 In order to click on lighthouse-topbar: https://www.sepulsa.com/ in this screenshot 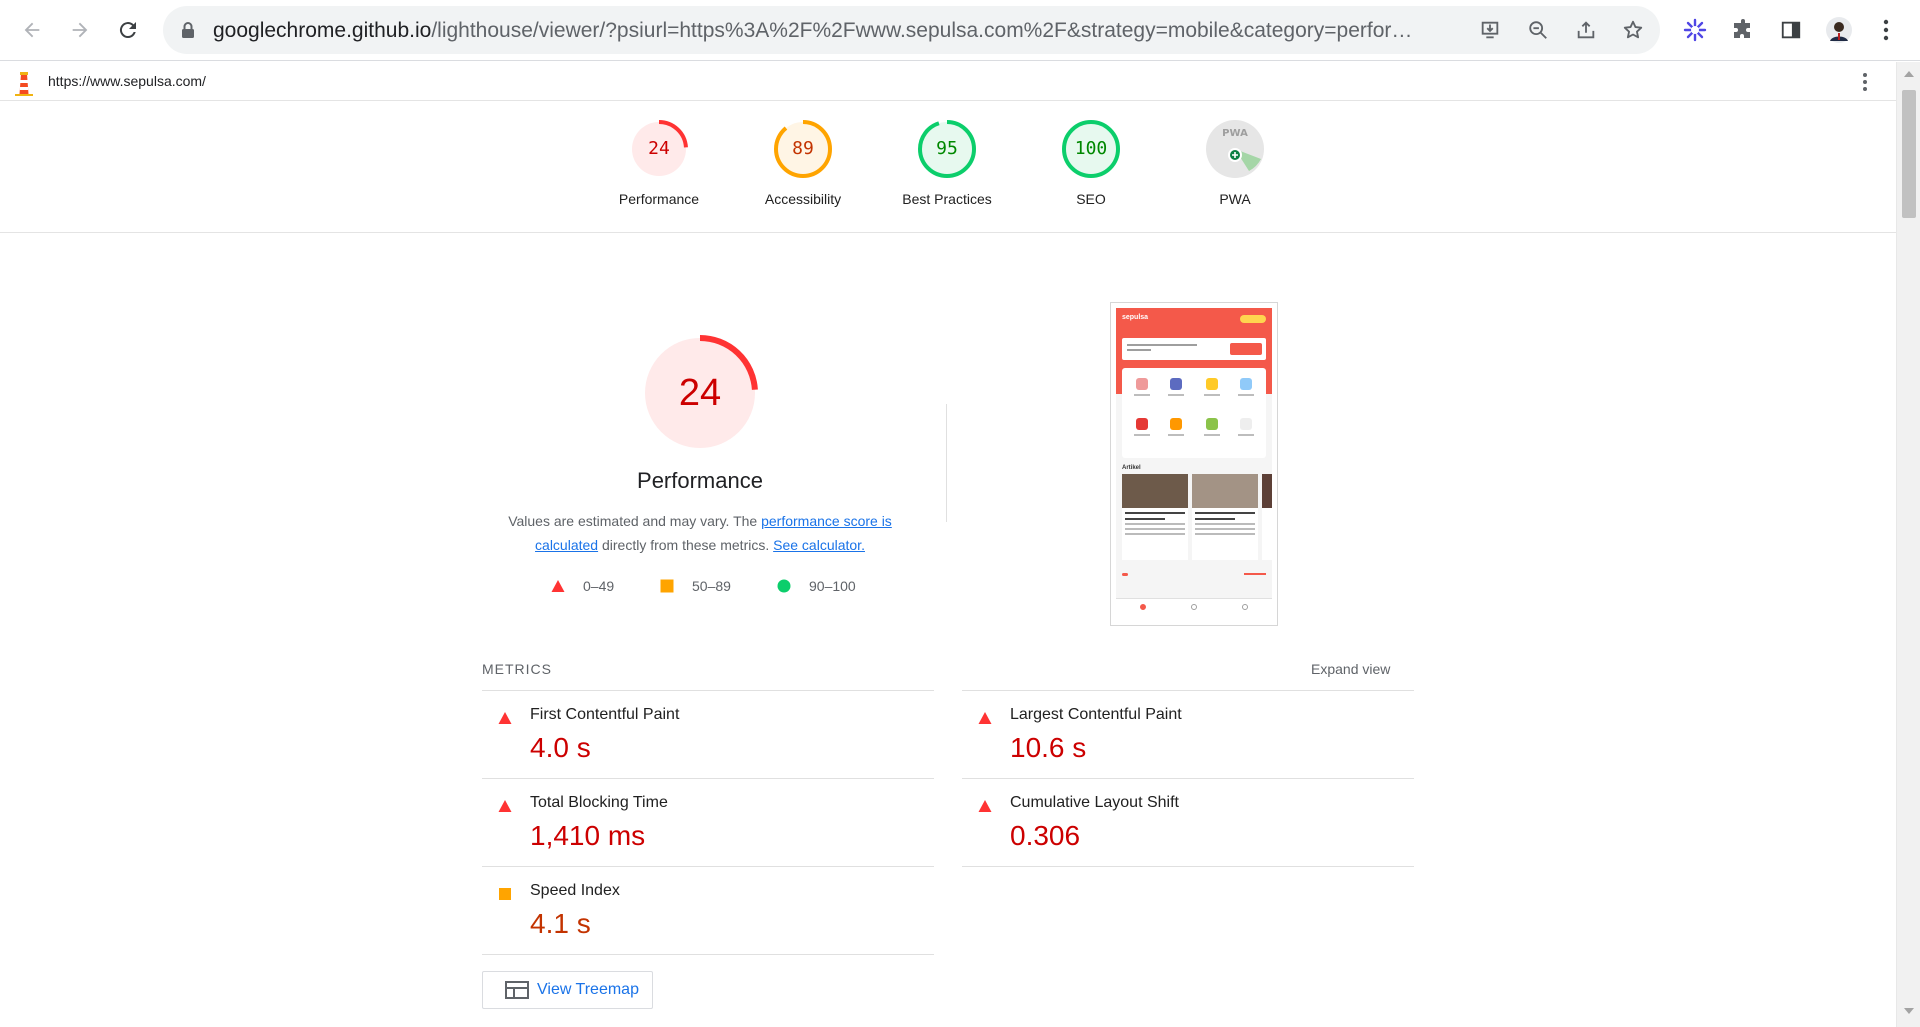, I will do `click(948, 81)`.